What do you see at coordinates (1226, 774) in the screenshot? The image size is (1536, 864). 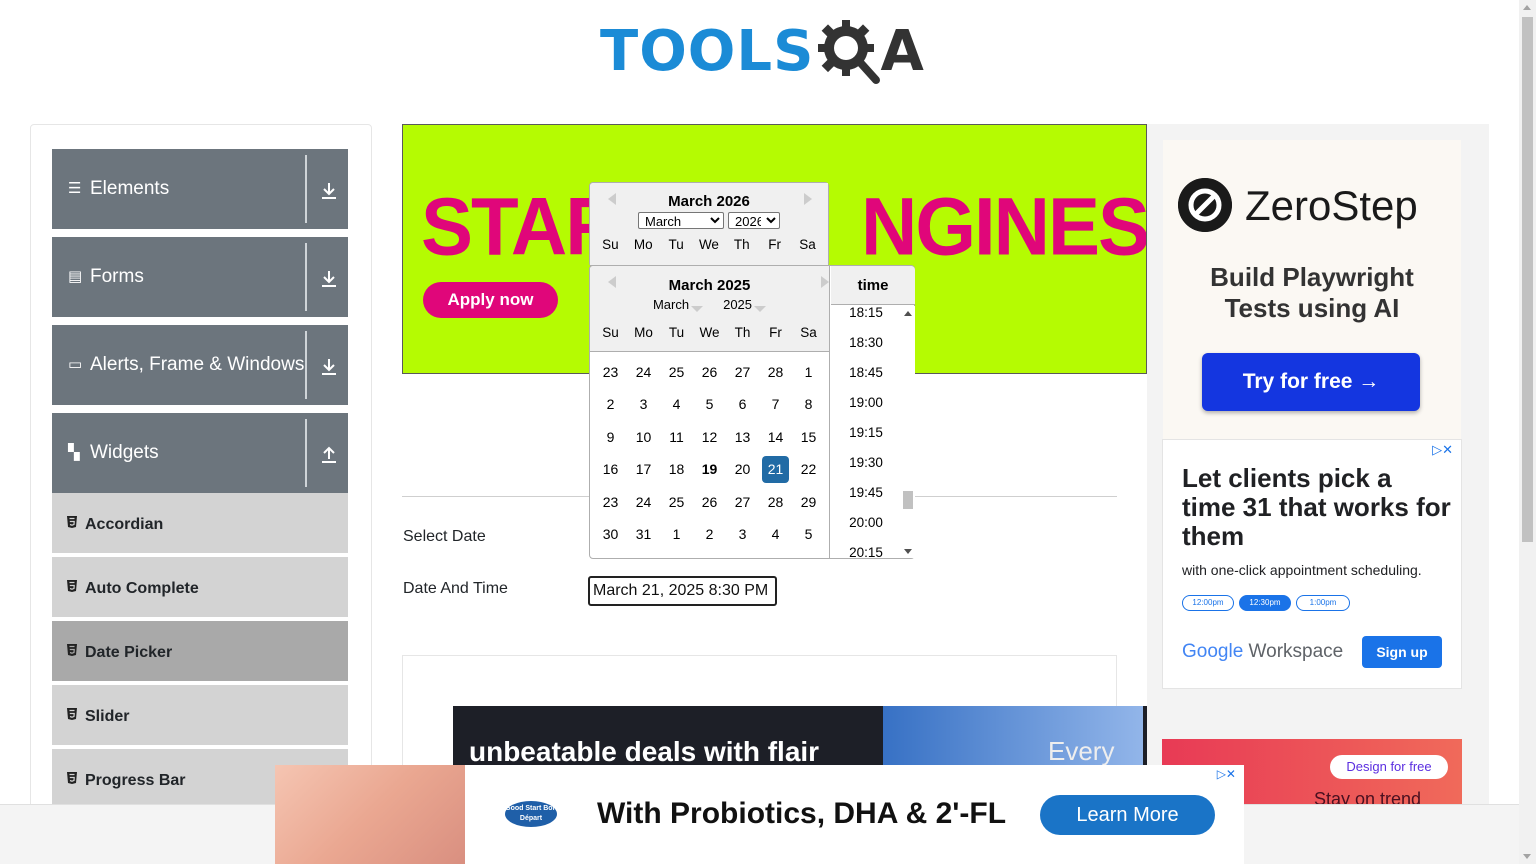 I see `ad-close-icon: ▷✕` at bounding box center [1226, 774].